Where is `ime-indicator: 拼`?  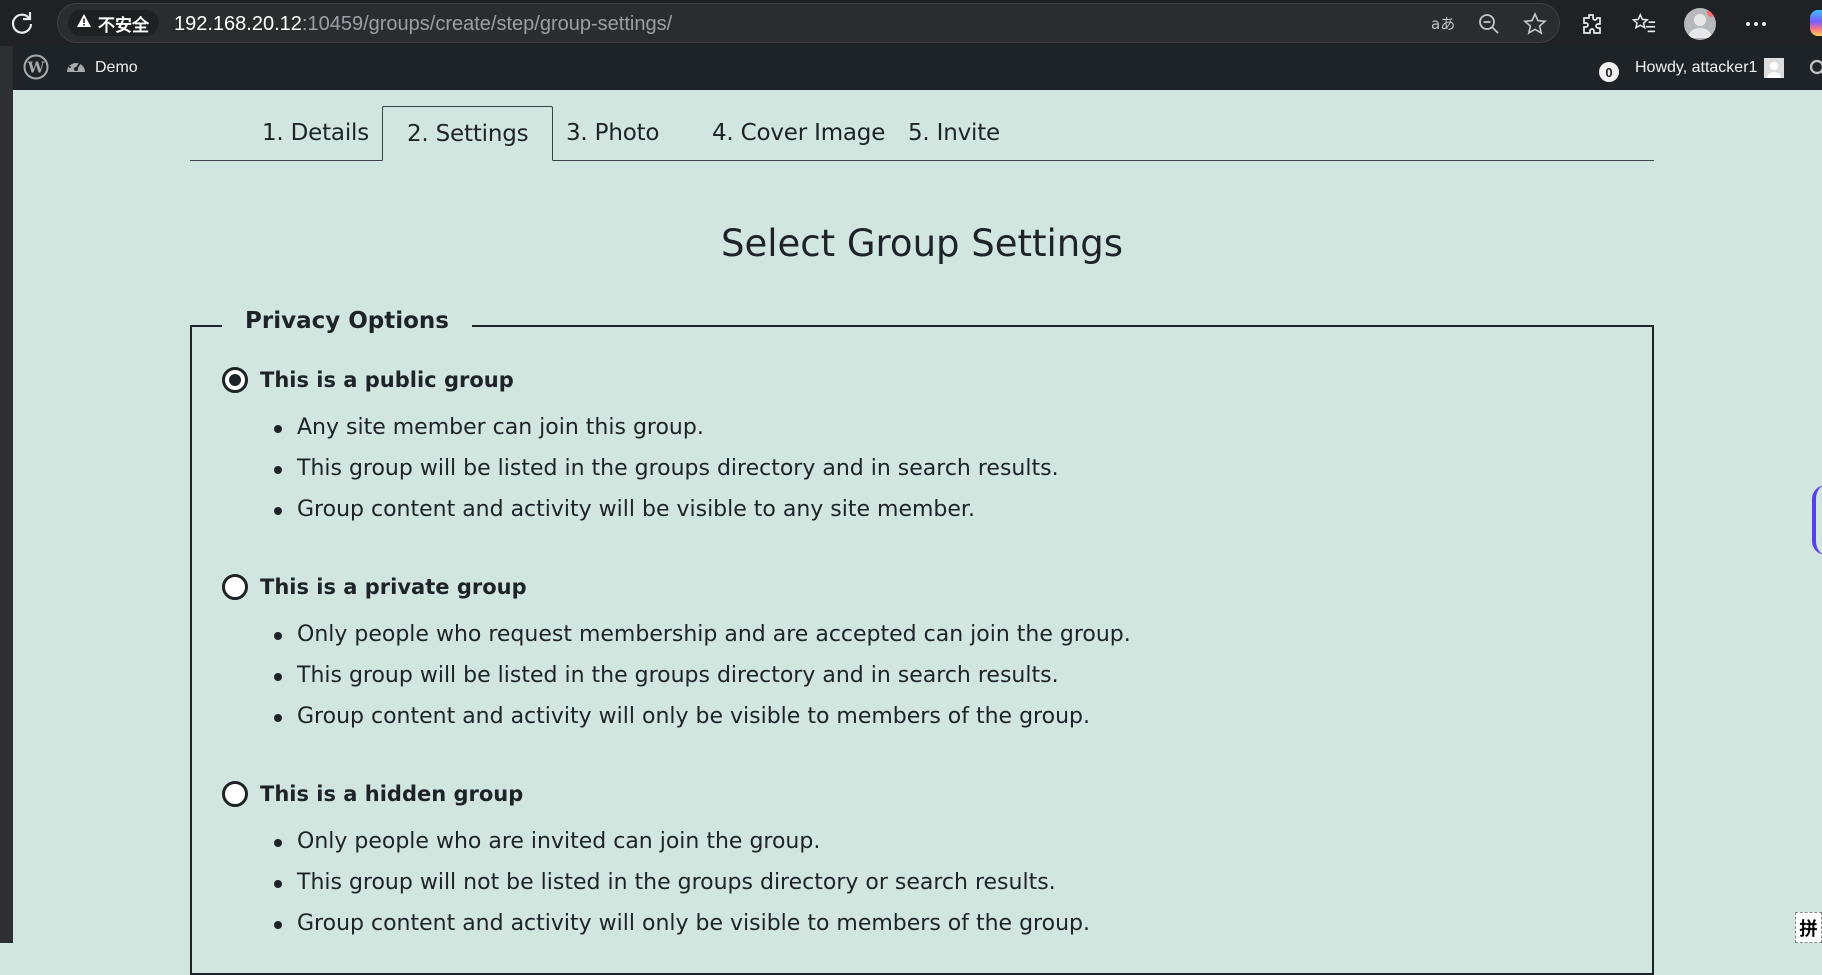
ime-indicator: 拼 is located at coordinates (1808, 927).